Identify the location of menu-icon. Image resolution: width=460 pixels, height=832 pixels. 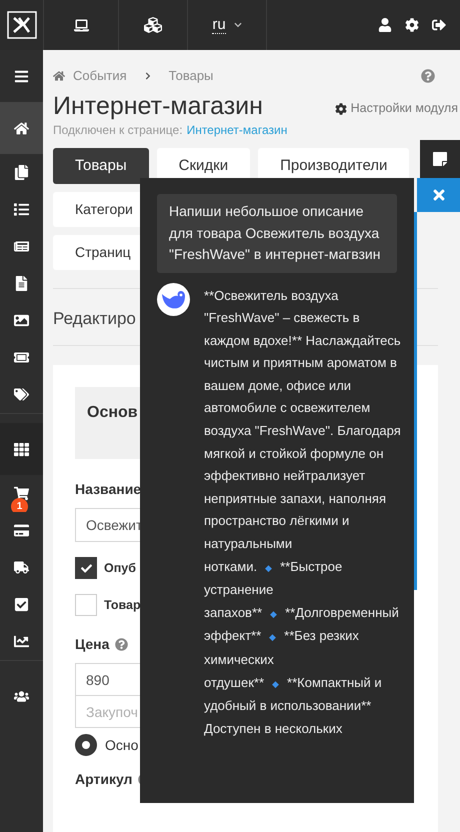
(21, 76).